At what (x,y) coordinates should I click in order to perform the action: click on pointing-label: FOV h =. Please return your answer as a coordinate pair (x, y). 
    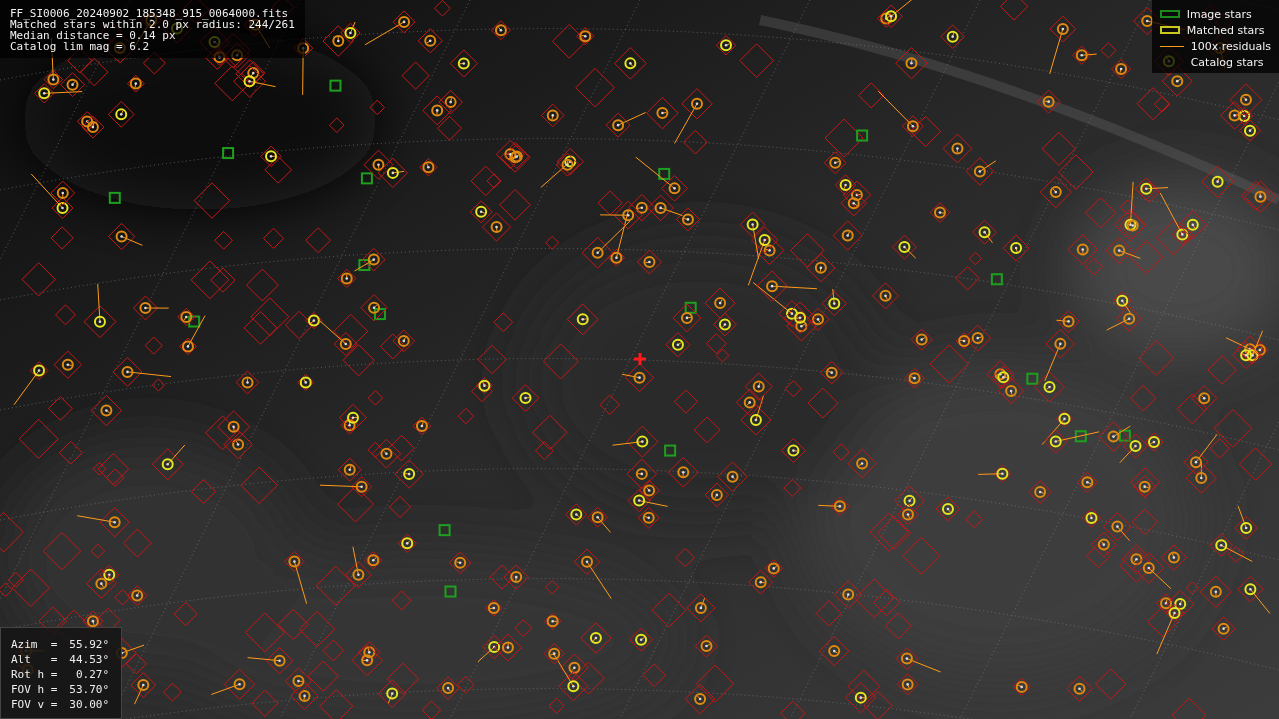
    Looking at the image, I should click on (34, 690).